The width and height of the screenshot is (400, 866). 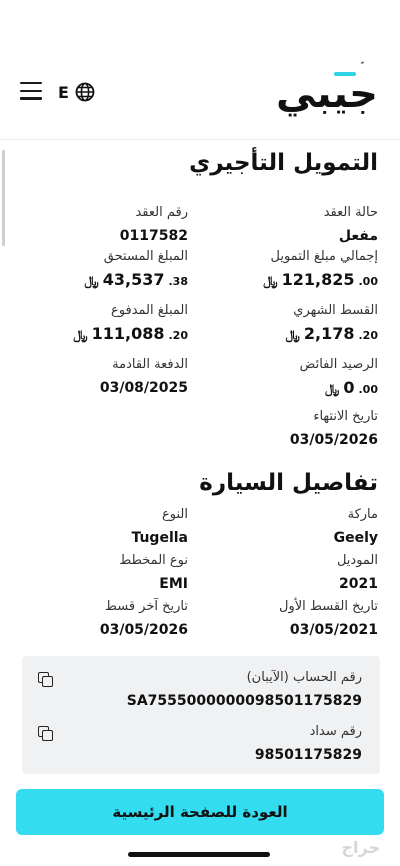 What do you see at coordinates (357, 560) in the screenshot?
I see `model-label: الموديل` at bounding box center [357, 560].